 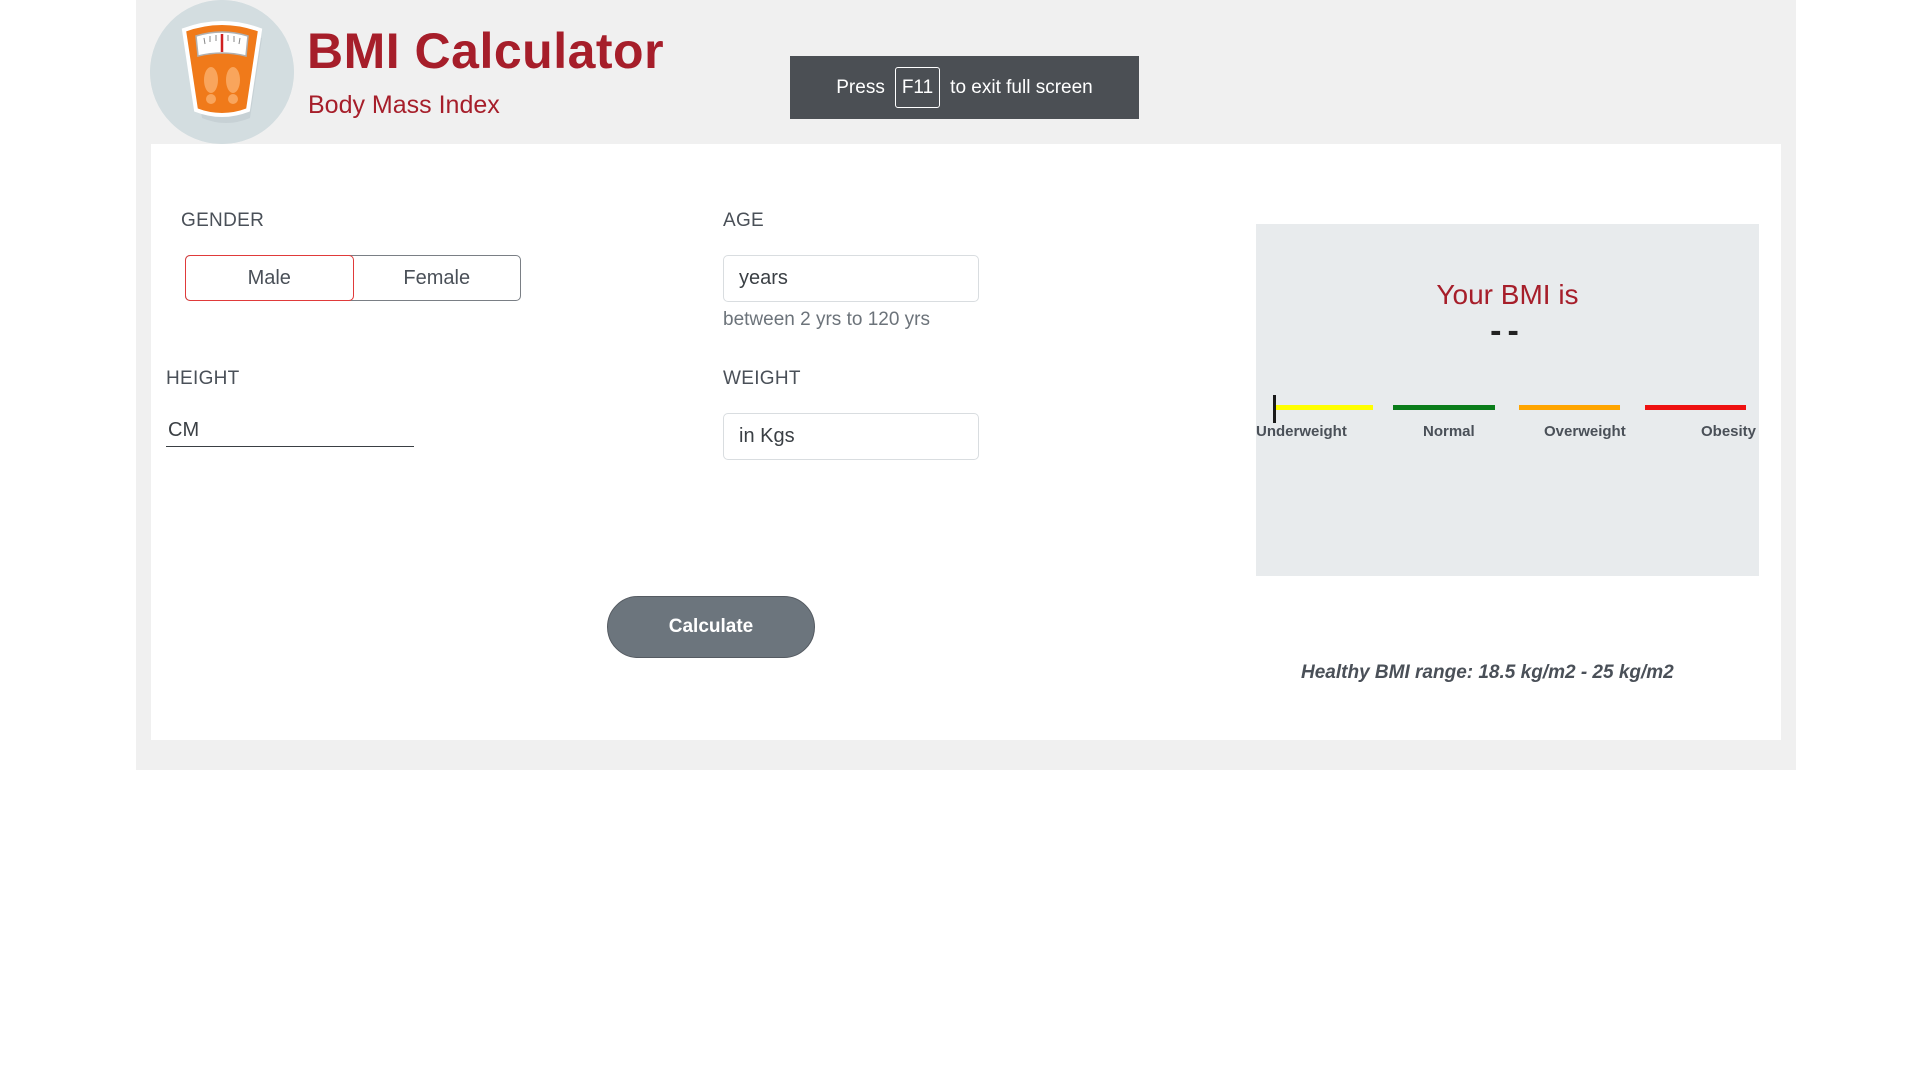 I want to click on app-title: BMI Calculator, so click(x=486, y=51).